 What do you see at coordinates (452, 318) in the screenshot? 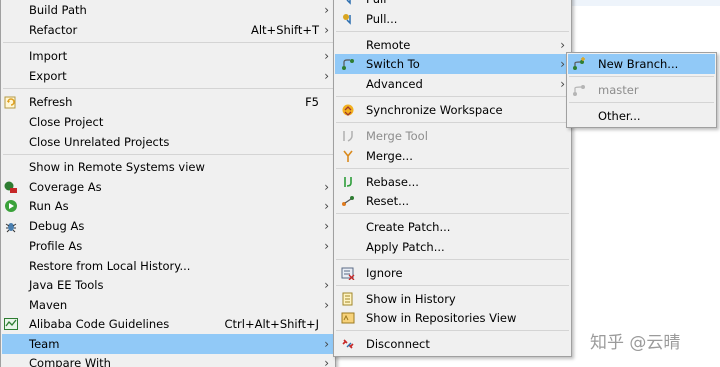
I see `menu-item-show-in-repositories-view: Show in Repositories View` at bounding box center [452, 318].